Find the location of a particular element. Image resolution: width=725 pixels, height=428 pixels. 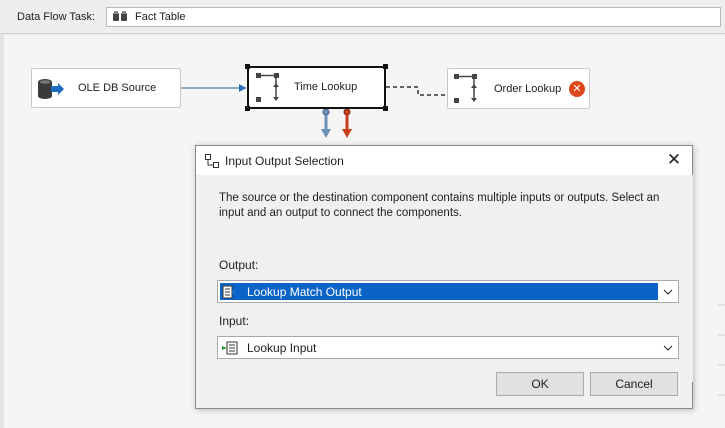

input-icon is located at coordinates (230, 348).